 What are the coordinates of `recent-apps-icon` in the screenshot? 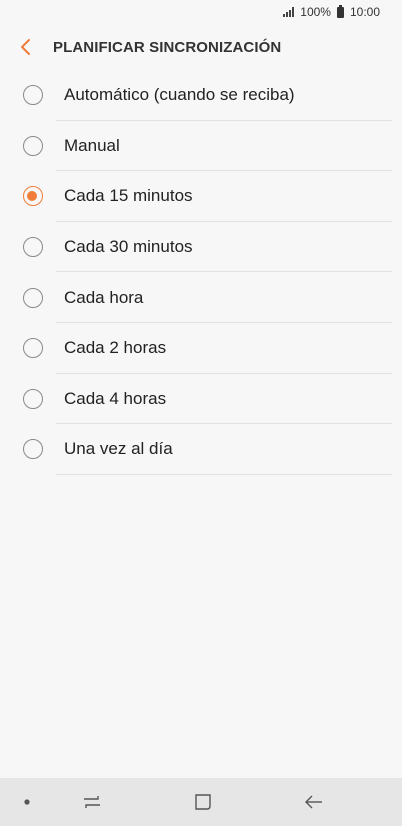 It's located at (92, 802).